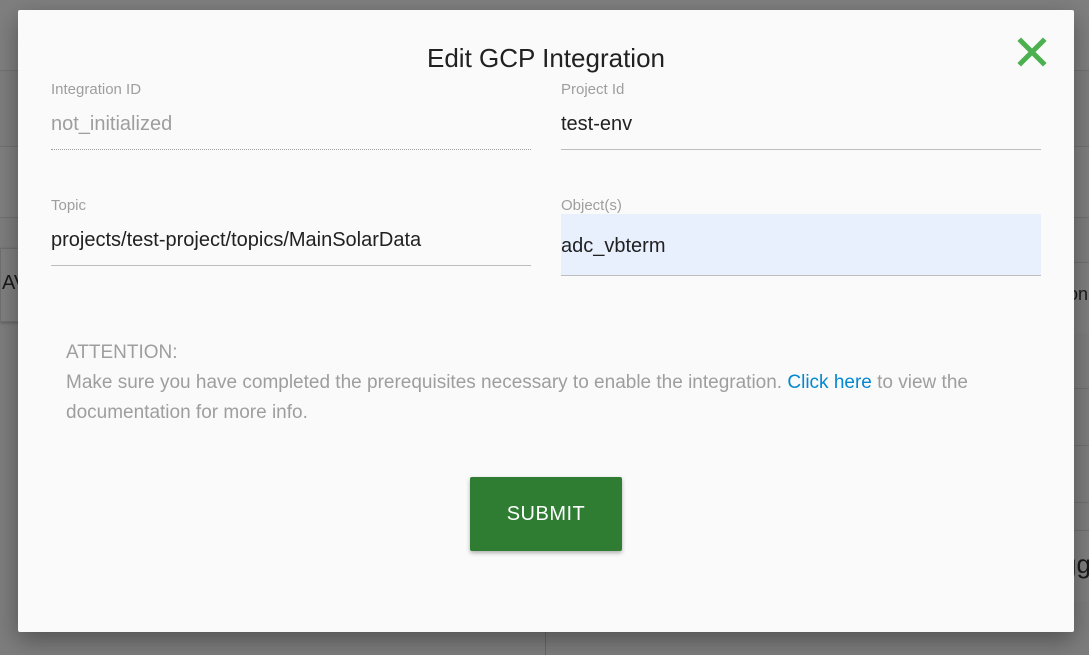  I want to click on project-id-input, so click(801, 125).